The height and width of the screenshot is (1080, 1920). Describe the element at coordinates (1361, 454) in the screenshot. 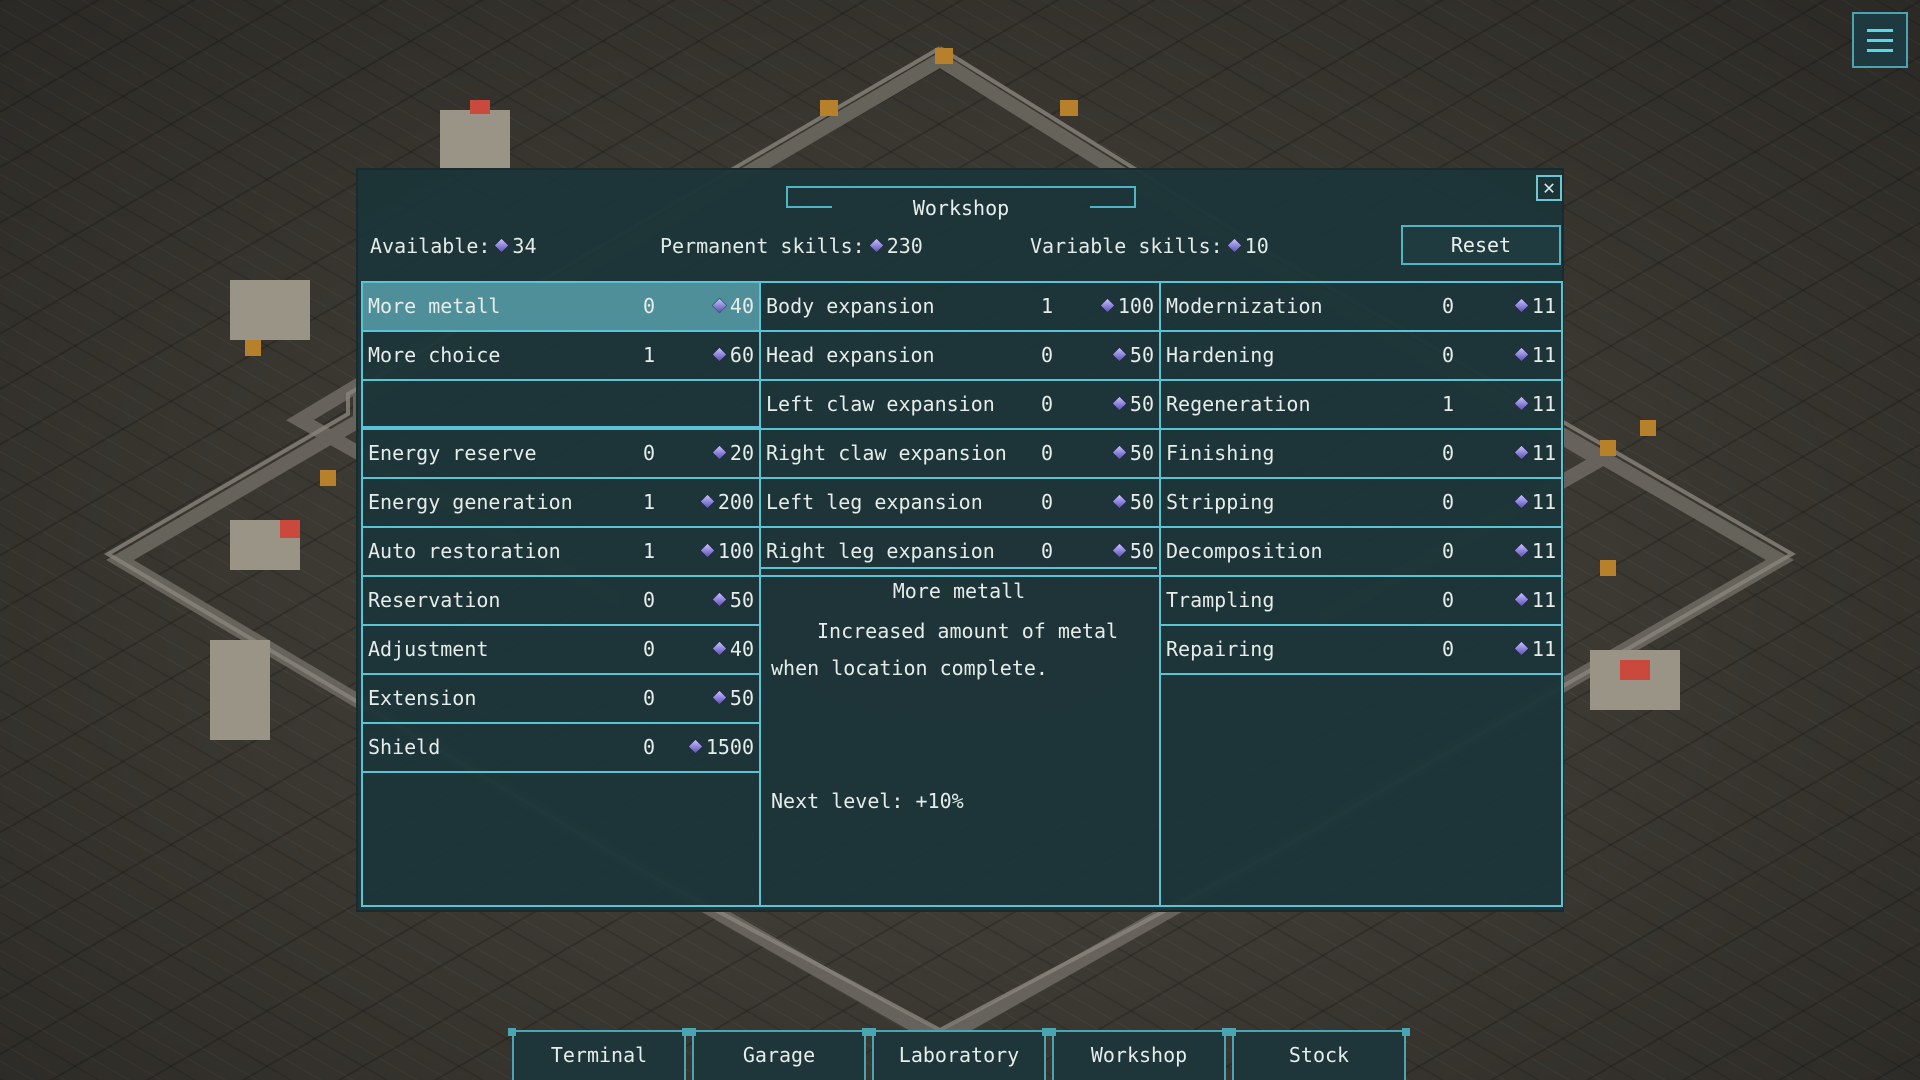

I see `skill-row: Finishing 0 11` at that location.